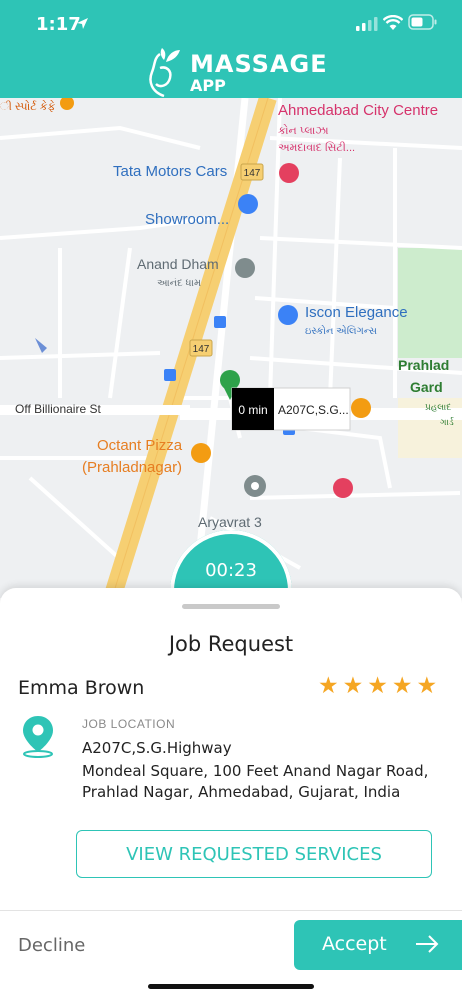  Describe the element at coordinates (447, 422) in the screenshot. I see `map-label: ગાર્ડ` at that location.